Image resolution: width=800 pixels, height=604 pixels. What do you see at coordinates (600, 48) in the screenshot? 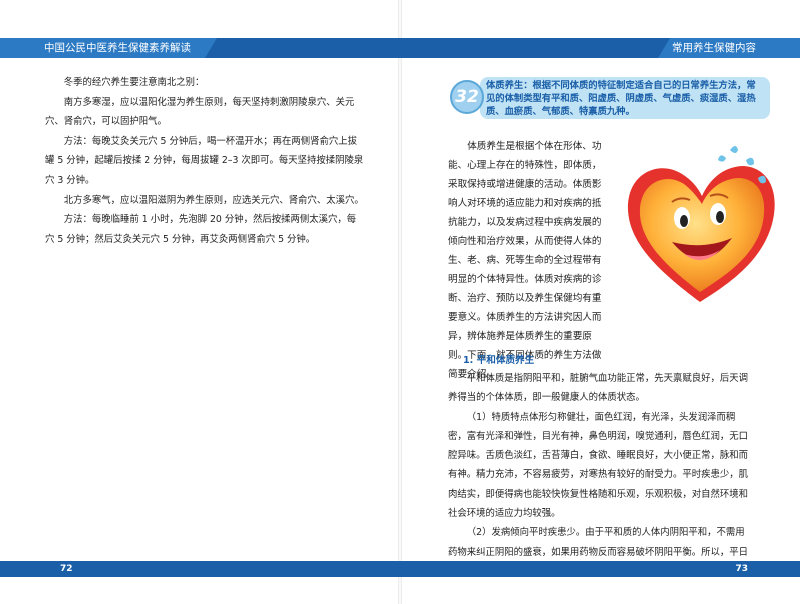
I see `right-header-bar: 常用养生保健内容` at bounding box center [600, 48].